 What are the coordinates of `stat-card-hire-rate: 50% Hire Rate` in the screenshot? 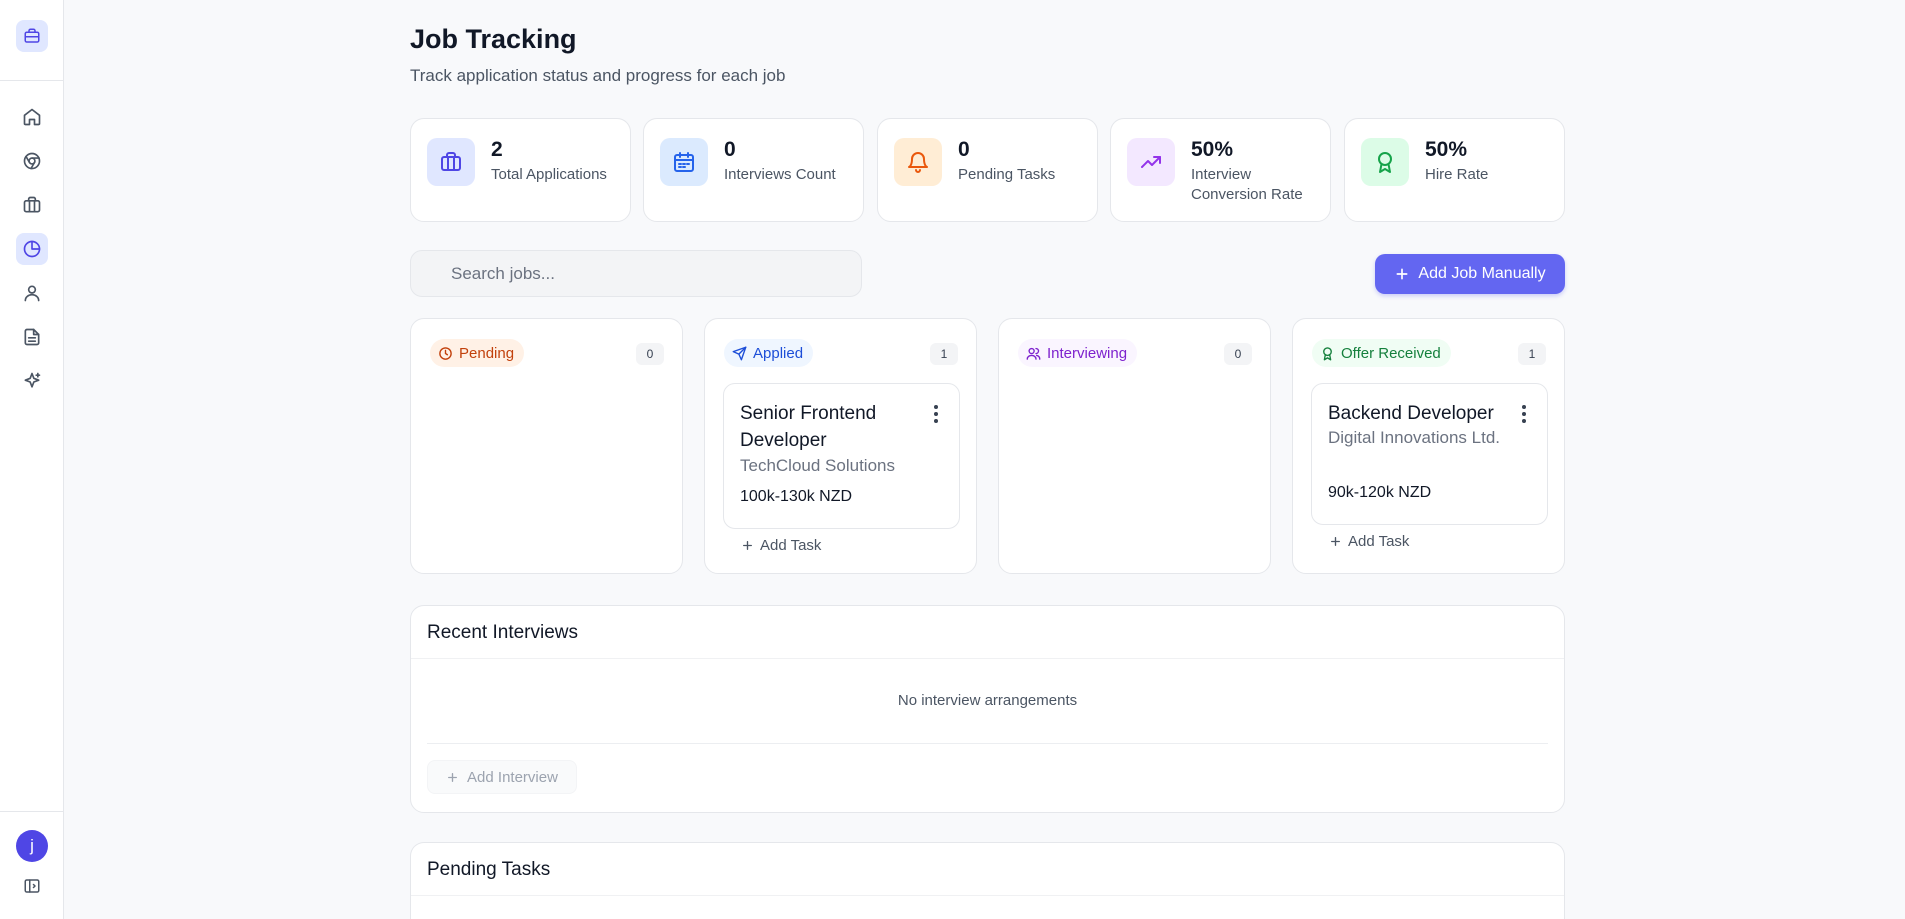 It's located at (1454, 170).